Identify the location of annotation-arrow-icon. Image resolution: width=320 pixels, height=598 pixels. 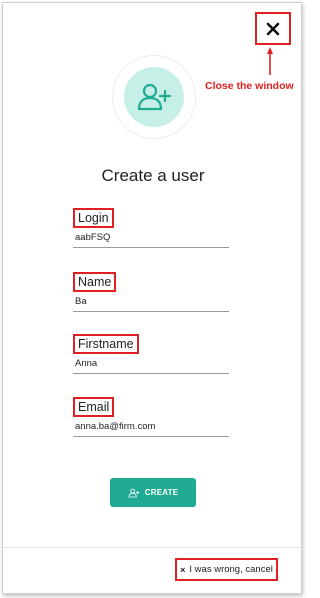
(270, 61).